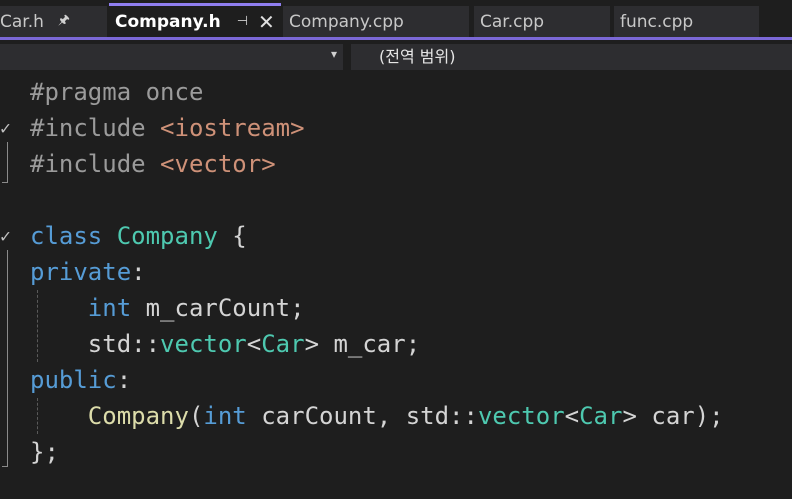  I want to click on code-token: private, so click(81, 272).